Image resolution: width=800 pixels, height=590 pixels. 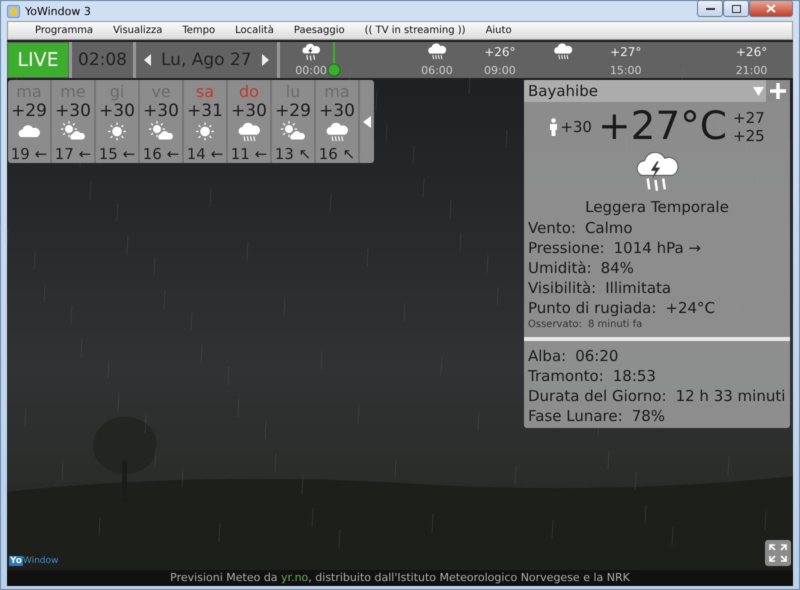 What do you see at coordinates (596, 356) in the screenshot?
I see `astro-value: 06:20` at bounding box center [596, 356].